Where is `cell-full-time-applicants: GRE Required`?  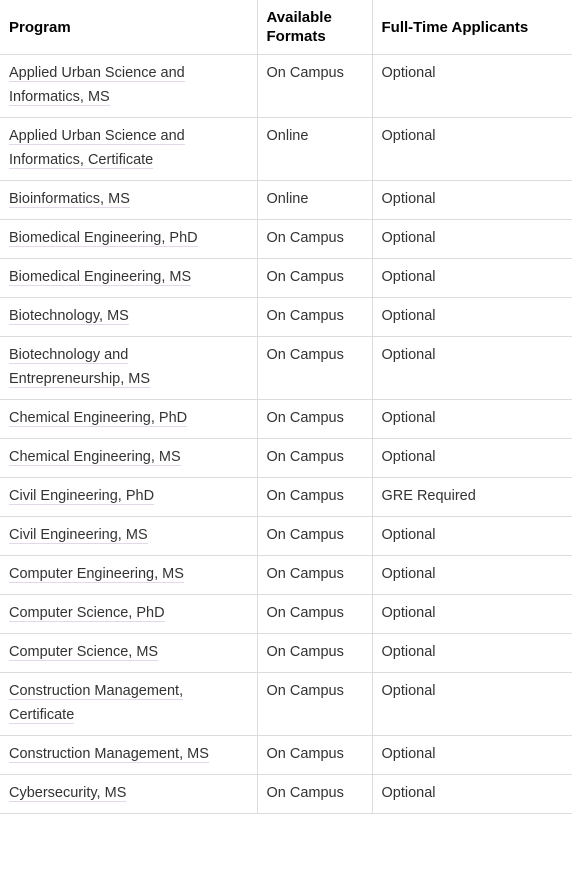 cell-full-time-applicants: GRE Required is located at coordinates (472, 497).